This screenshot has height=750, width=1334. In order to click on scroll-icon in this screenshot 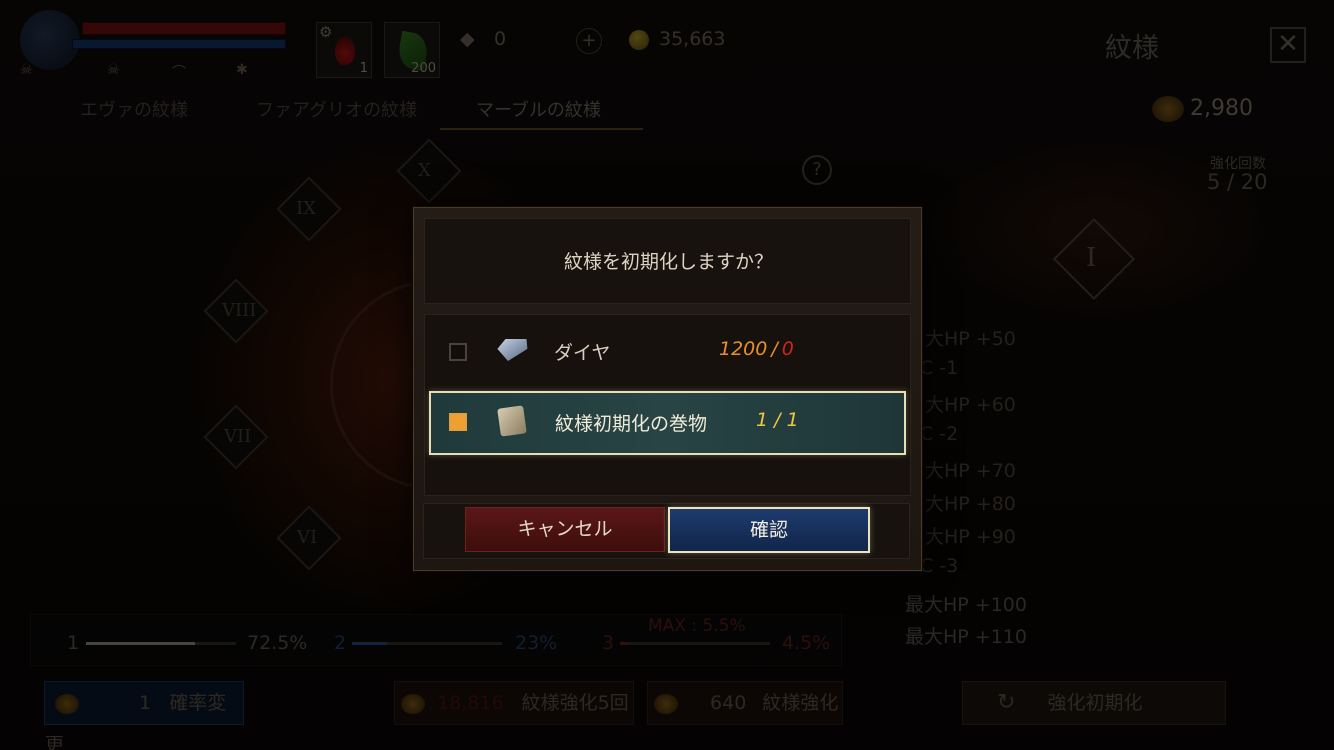, I will do `click(512, 421)`.